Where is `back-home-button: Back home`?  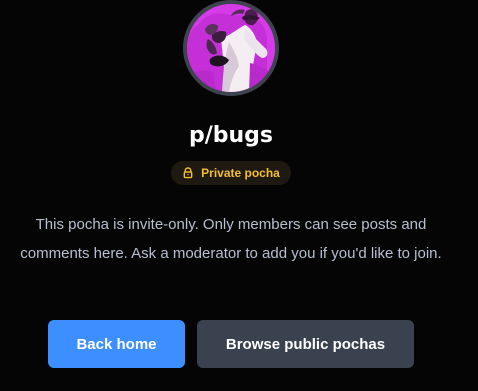
back-home-button: Back home is located at coordinates (116, 344).